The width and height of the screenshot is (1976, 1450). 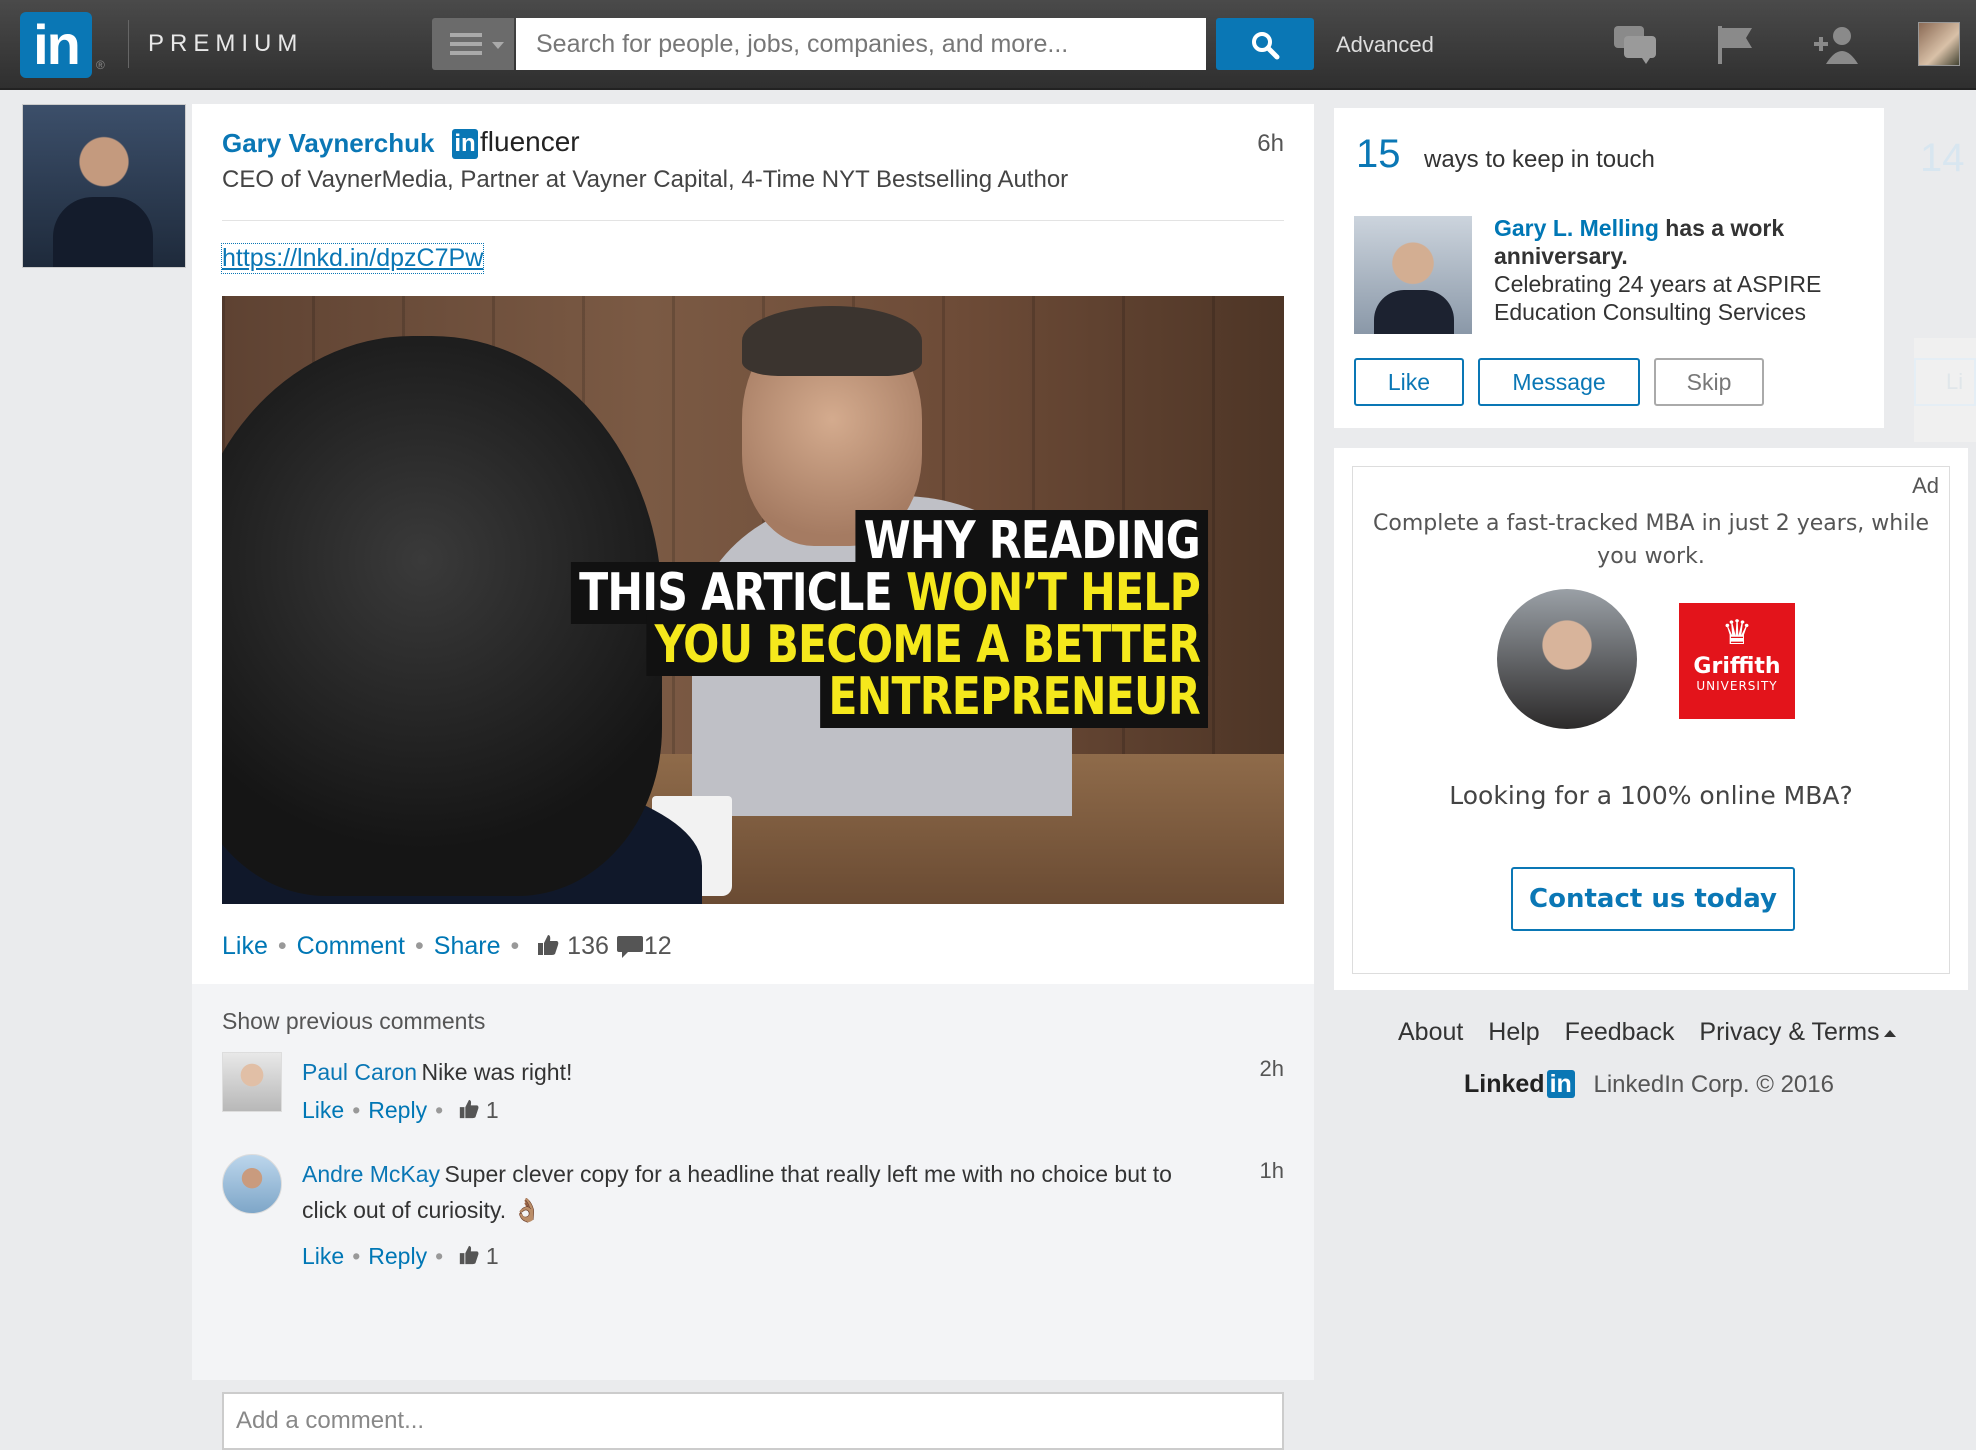 What do you see at coordinates (498, 45) in the screenshot?
I see `chevron-down-icon` at bounding box center [498, 45].